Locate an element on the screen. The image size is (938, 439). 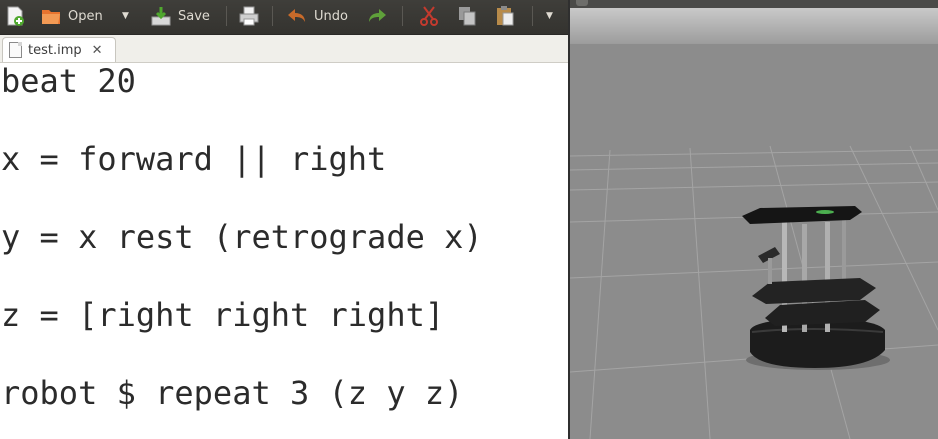
close-tab-icon: ✕ is located at coordinates (97, 50).